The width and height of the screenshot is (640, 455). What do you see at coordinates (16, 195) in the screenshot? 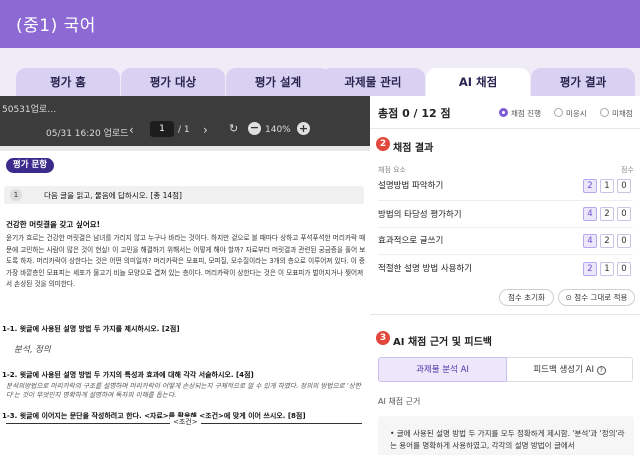
I see `question-number: 1` at bounding box center [16, 195].